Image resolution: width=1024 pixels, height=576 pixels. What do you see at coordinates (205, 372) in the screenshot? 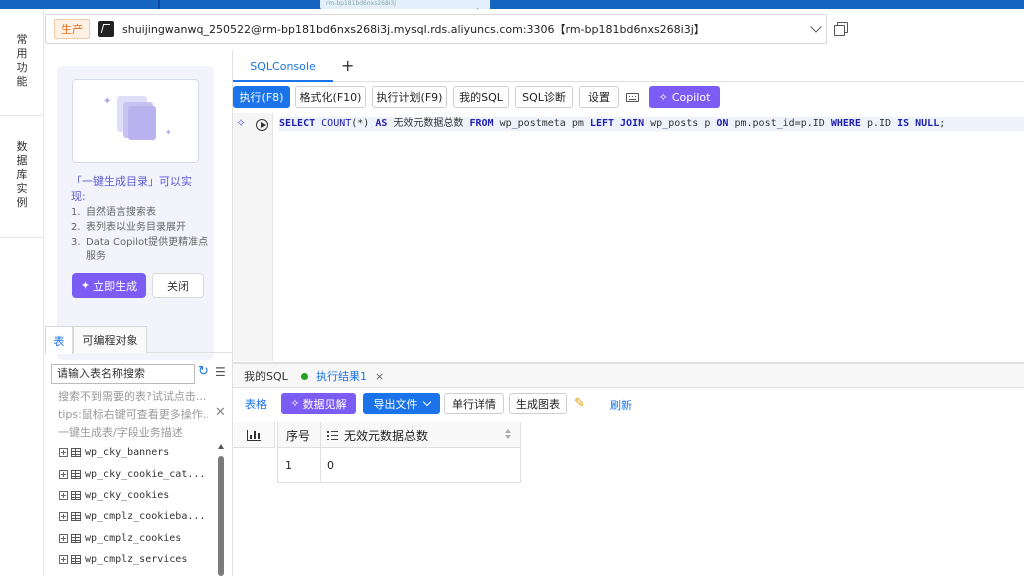
I see `refresh-icon: ↻` at bounding box center [205, 372].